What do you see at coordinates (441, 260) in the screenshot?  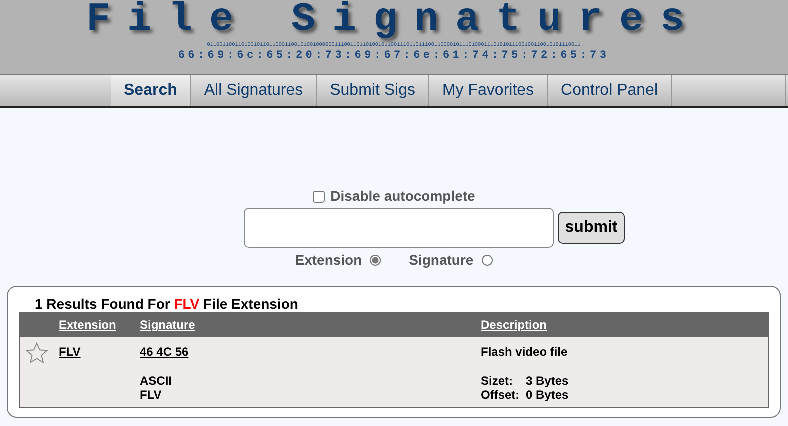 I see `radio-label: Signature` at bounding box center [441, 260].